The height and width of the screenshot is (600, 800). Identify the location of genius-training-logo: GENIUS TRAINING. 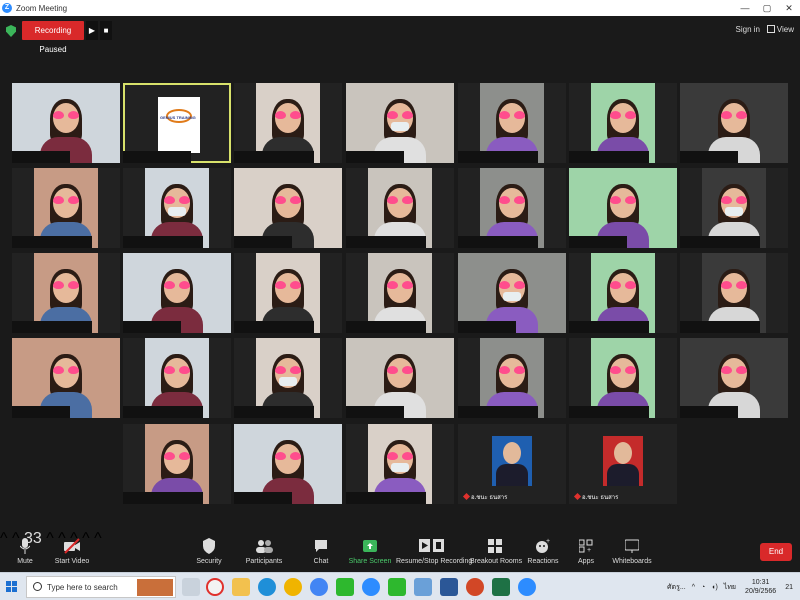
(179, 125).